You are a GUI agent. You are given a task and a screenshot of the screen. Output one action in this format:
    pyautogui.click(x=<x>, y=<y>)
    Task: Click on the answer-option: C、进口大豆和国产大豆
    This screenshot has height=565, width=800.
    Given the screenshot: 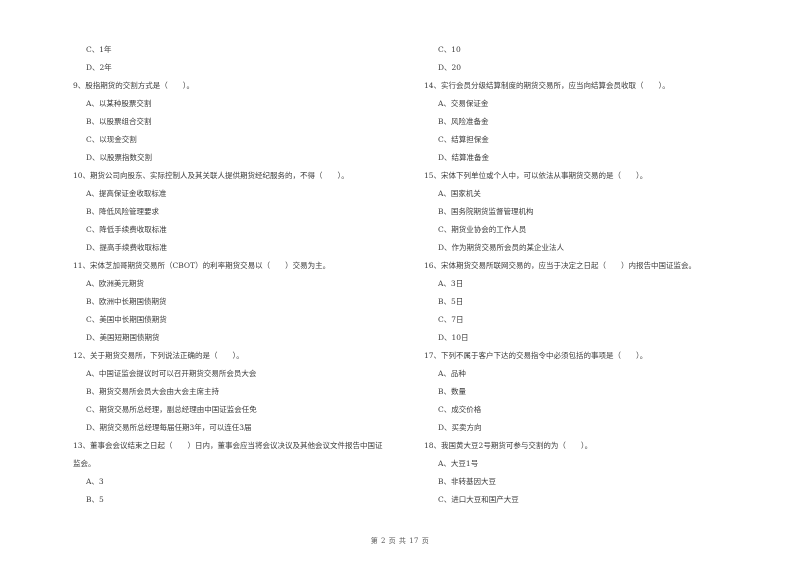 What is the action you would take?
    pyautogui.click(x=478, y=499)
    